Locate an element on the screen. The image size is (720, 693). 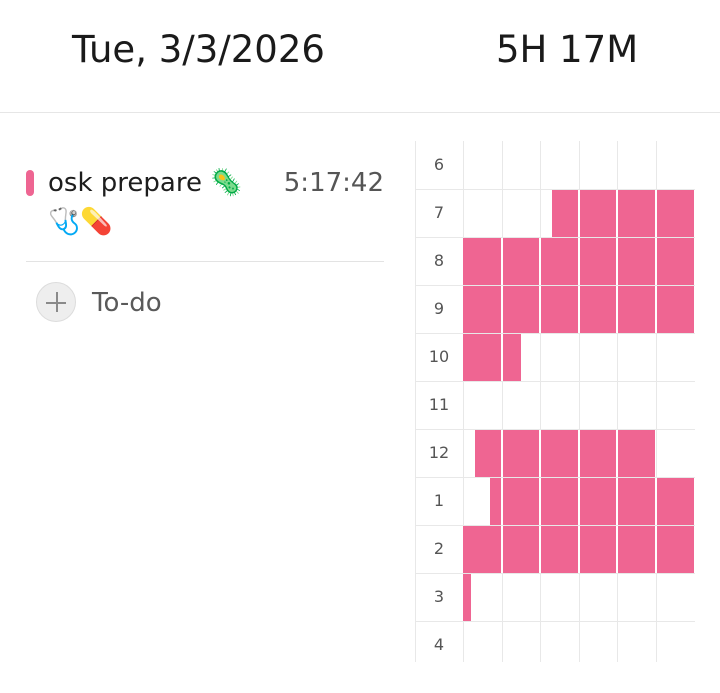
task-duration: 5:17:42 is located at coordinates (333, 183).